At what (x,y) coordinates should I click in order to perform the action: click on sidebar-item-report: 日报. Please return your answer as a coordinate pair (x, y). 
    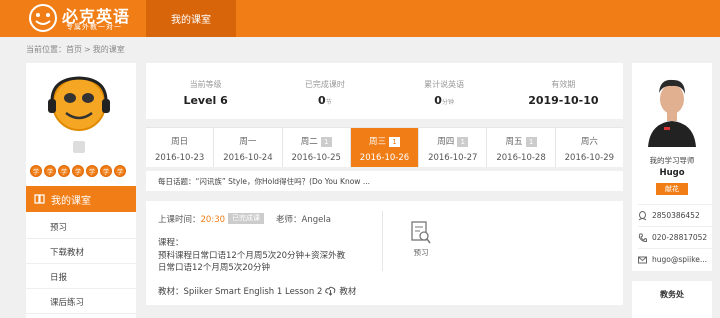
    Looking at the image, I should click on (81, 277).